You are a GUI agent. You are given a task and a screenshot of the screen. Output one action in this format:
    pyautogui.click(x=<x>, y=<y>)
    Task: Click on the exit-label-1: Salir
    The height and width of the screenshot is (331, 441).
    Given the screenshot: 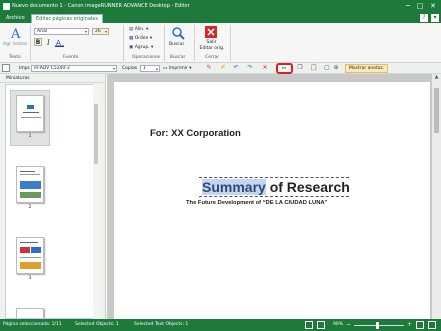 What is the action you would take?
    pyautogui.click(x=211, y=42)
    